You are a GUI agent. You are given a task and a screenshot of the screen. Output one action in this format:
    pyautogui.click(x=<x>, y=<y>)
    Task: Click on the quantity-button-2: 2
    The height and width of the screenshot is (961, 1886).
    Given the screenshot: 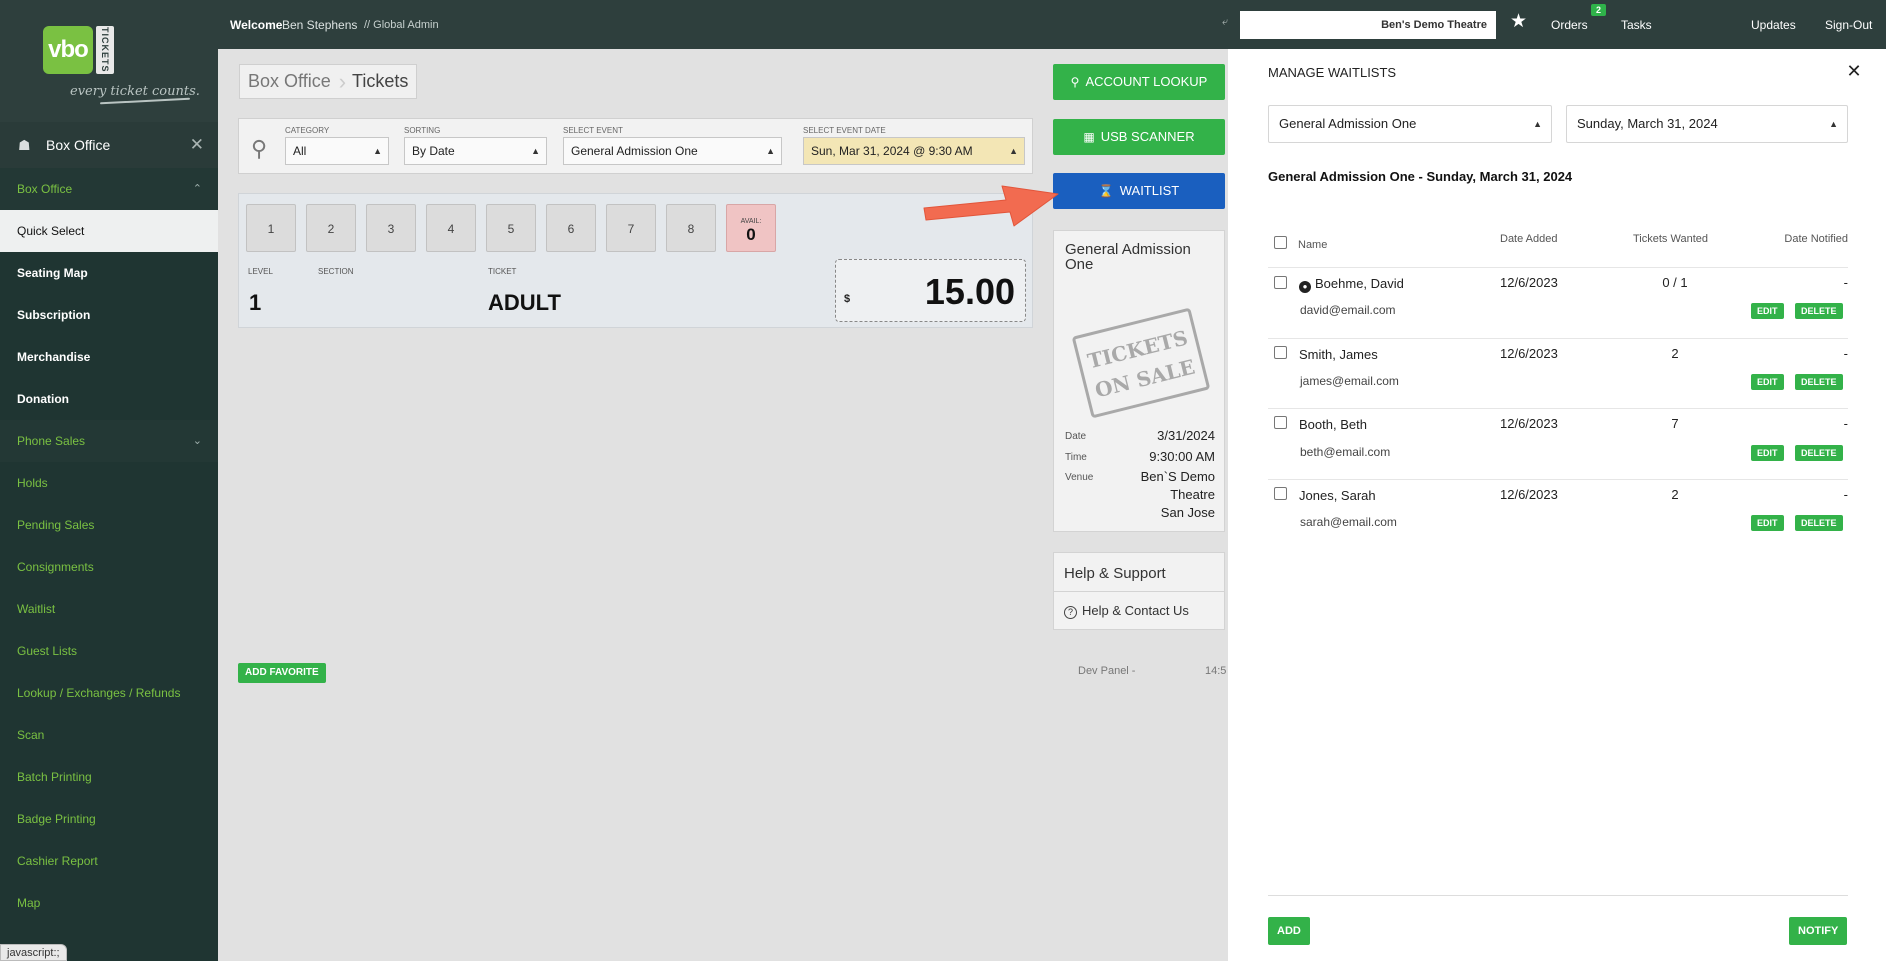 What is the action you would take?
    pyautogui.click(x=331, y=228)
    